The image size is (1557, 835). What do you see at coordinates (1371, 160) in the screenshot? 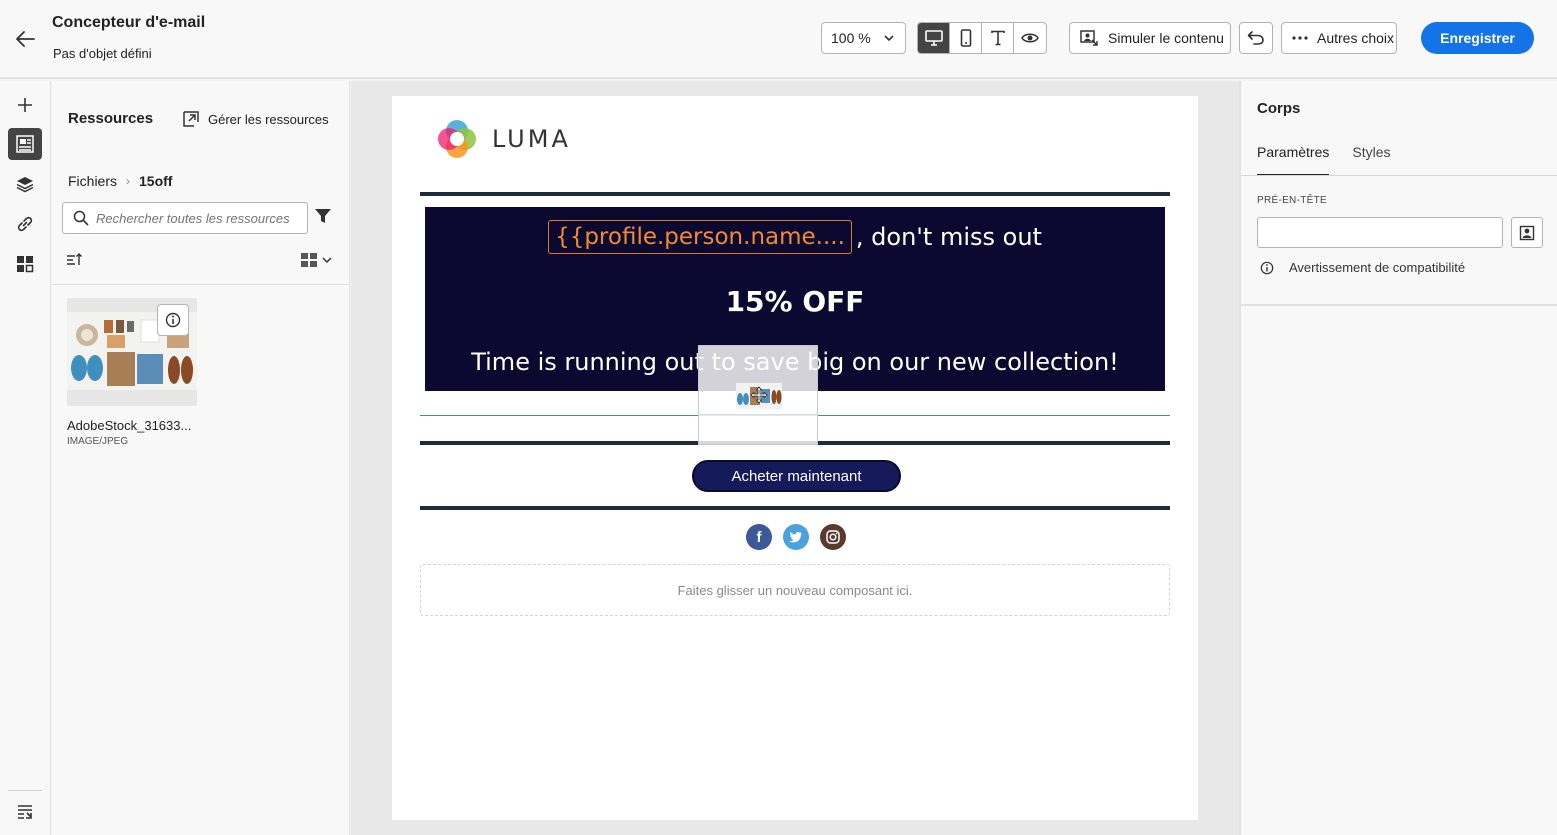
I see `tab-styles: Styles` at bounding box center [1371, 160].